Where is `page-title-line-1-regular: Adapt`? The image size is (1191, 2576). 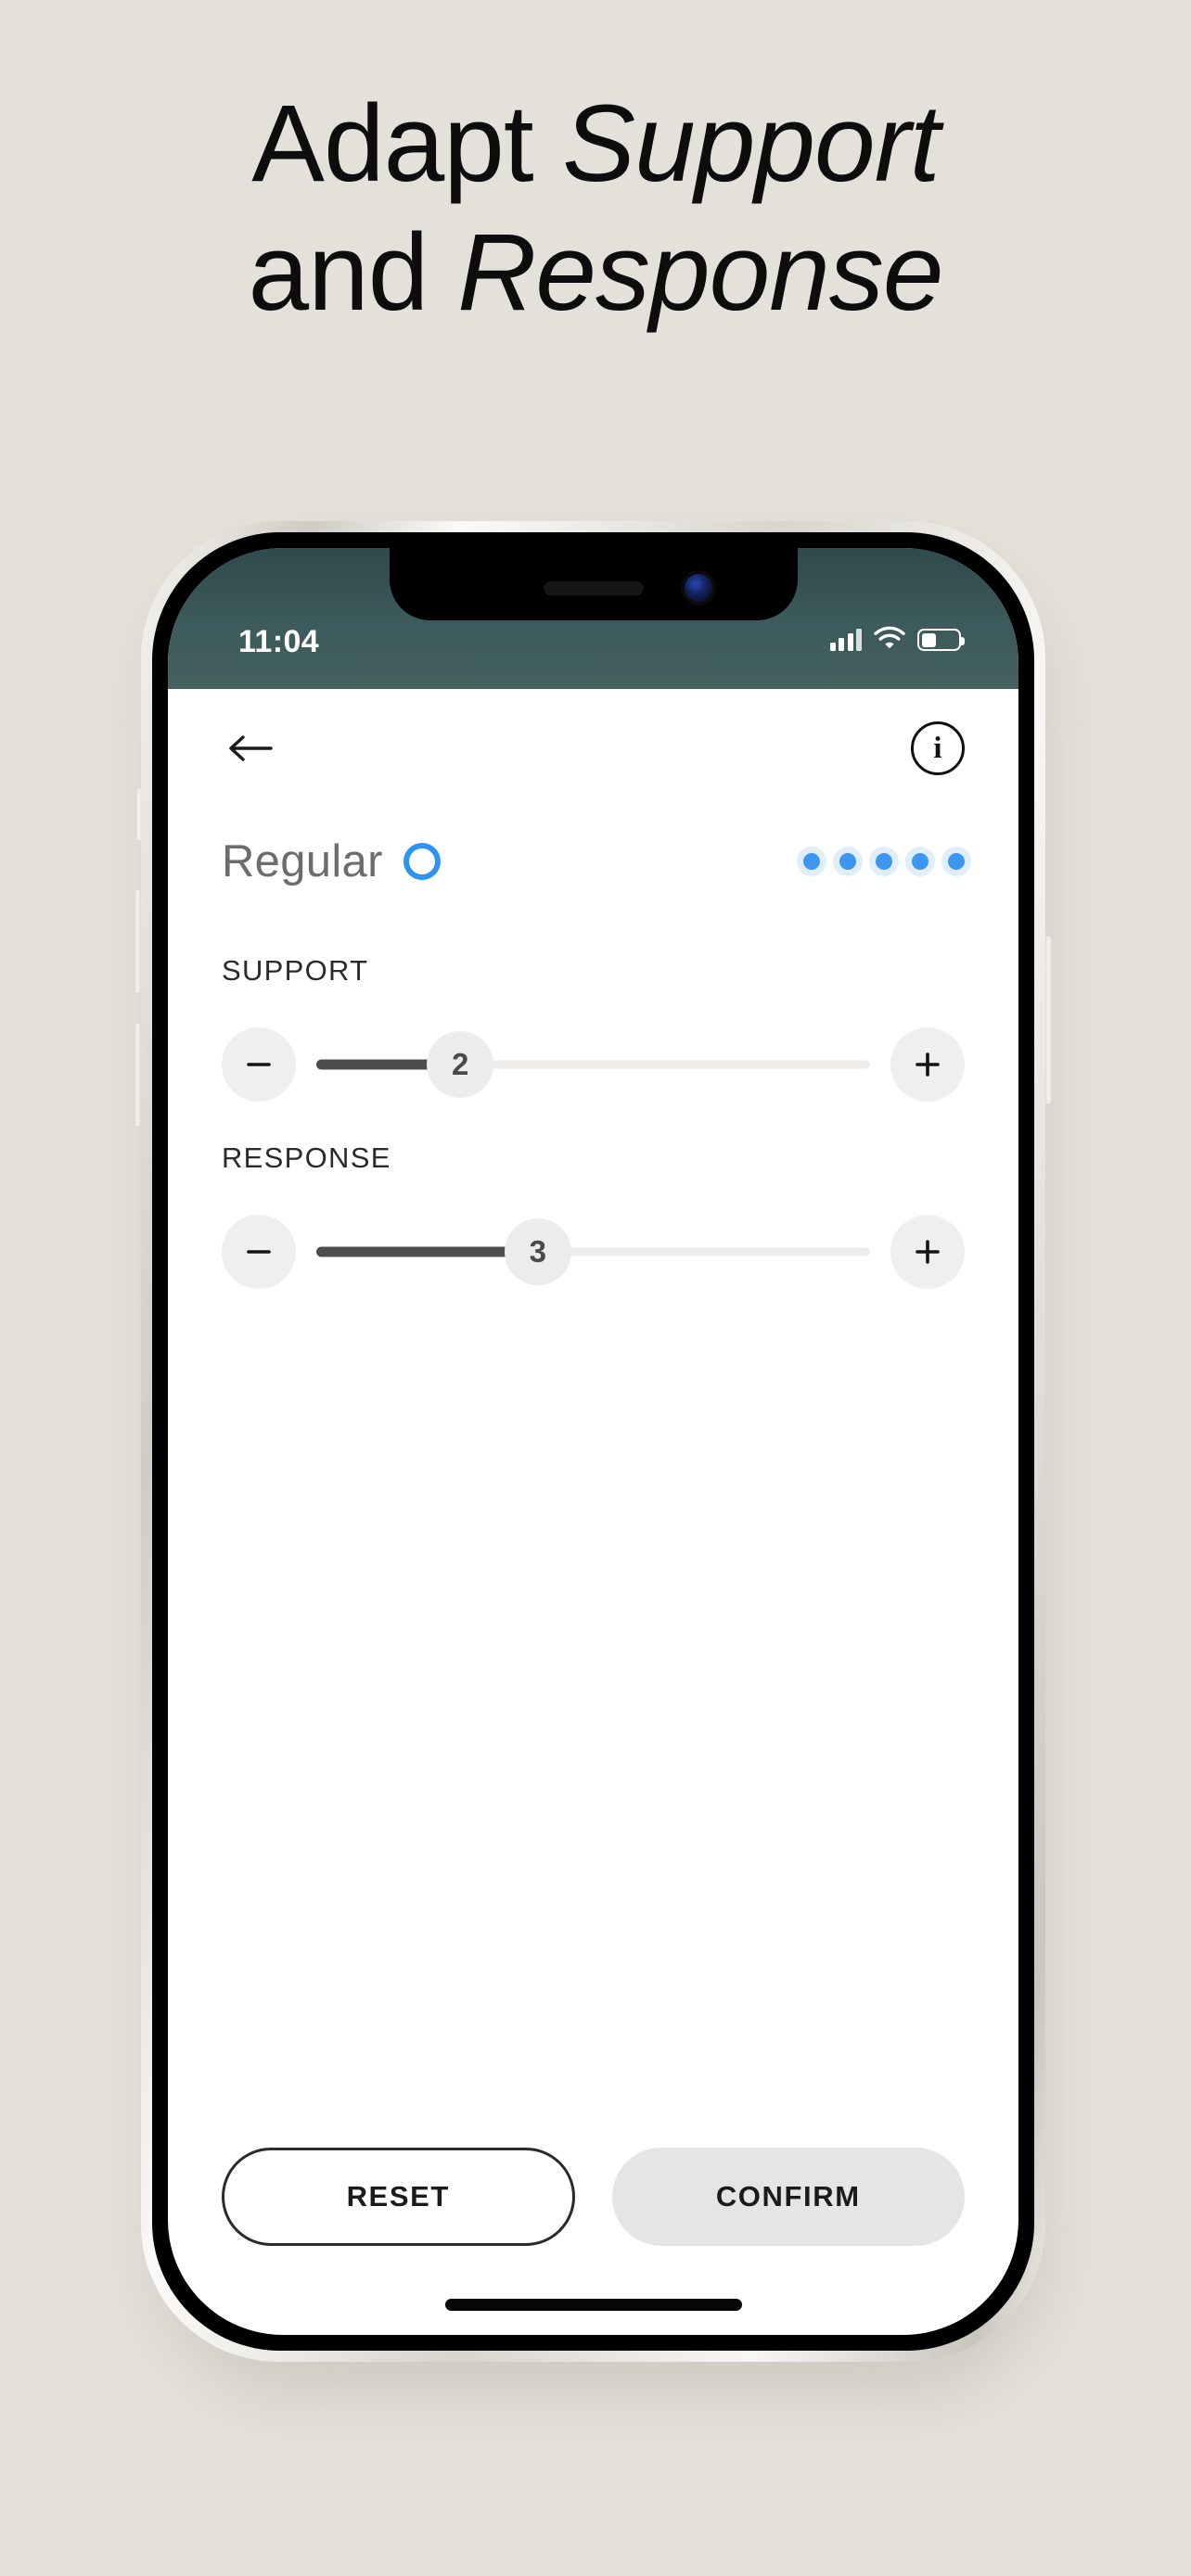
page-title-line-1-regular: Adapt is located at coordinates (407, 144).